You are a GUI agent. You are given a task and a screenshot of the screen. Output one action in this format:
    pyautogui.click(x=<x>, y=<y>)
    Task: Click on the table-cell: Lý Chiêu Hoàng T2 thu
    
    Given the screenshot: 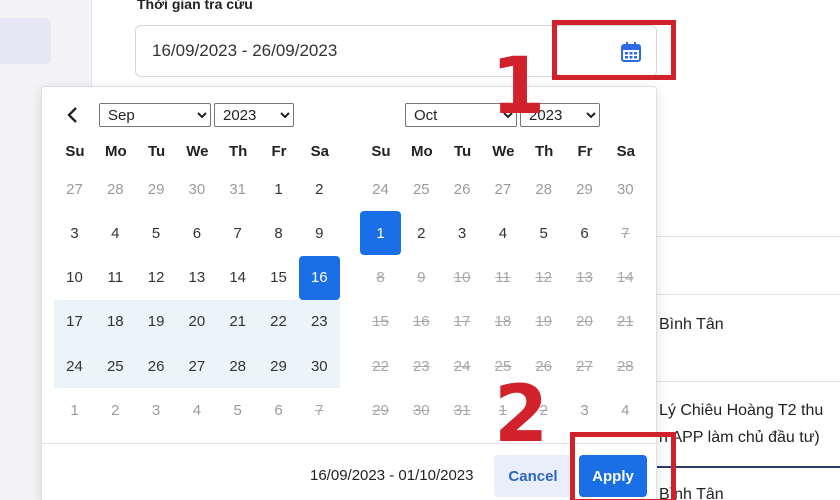 What is the action you would take?
    pyautogui.click(x=741, y=410)
    